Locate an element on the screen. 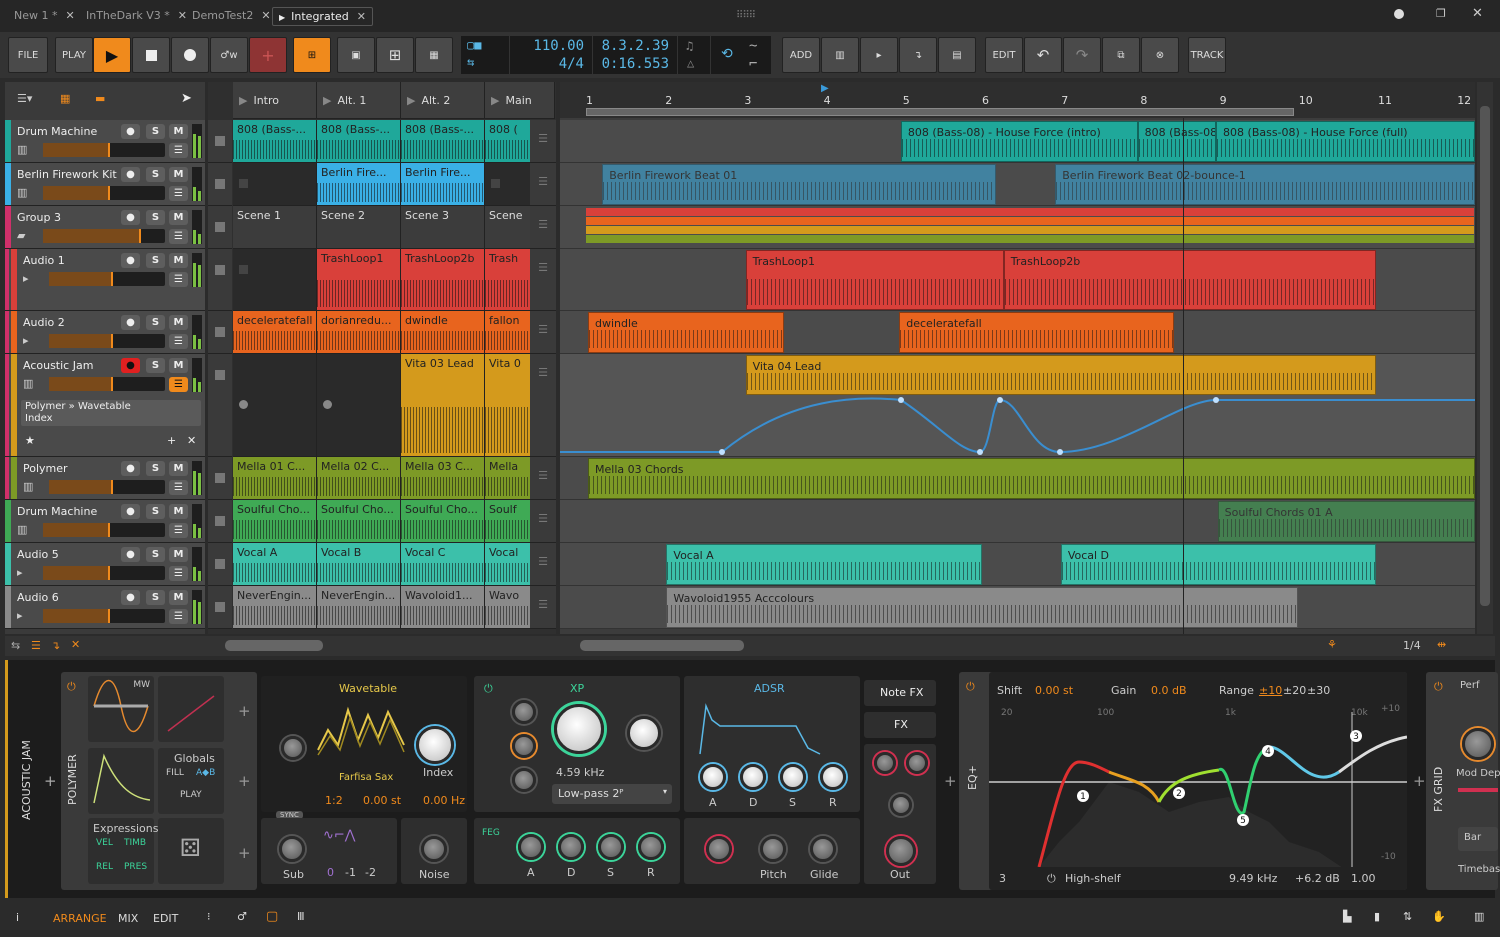 The image size is (1500, 937). pitch-value: 0.00 st is located at coordinates (382, 800).